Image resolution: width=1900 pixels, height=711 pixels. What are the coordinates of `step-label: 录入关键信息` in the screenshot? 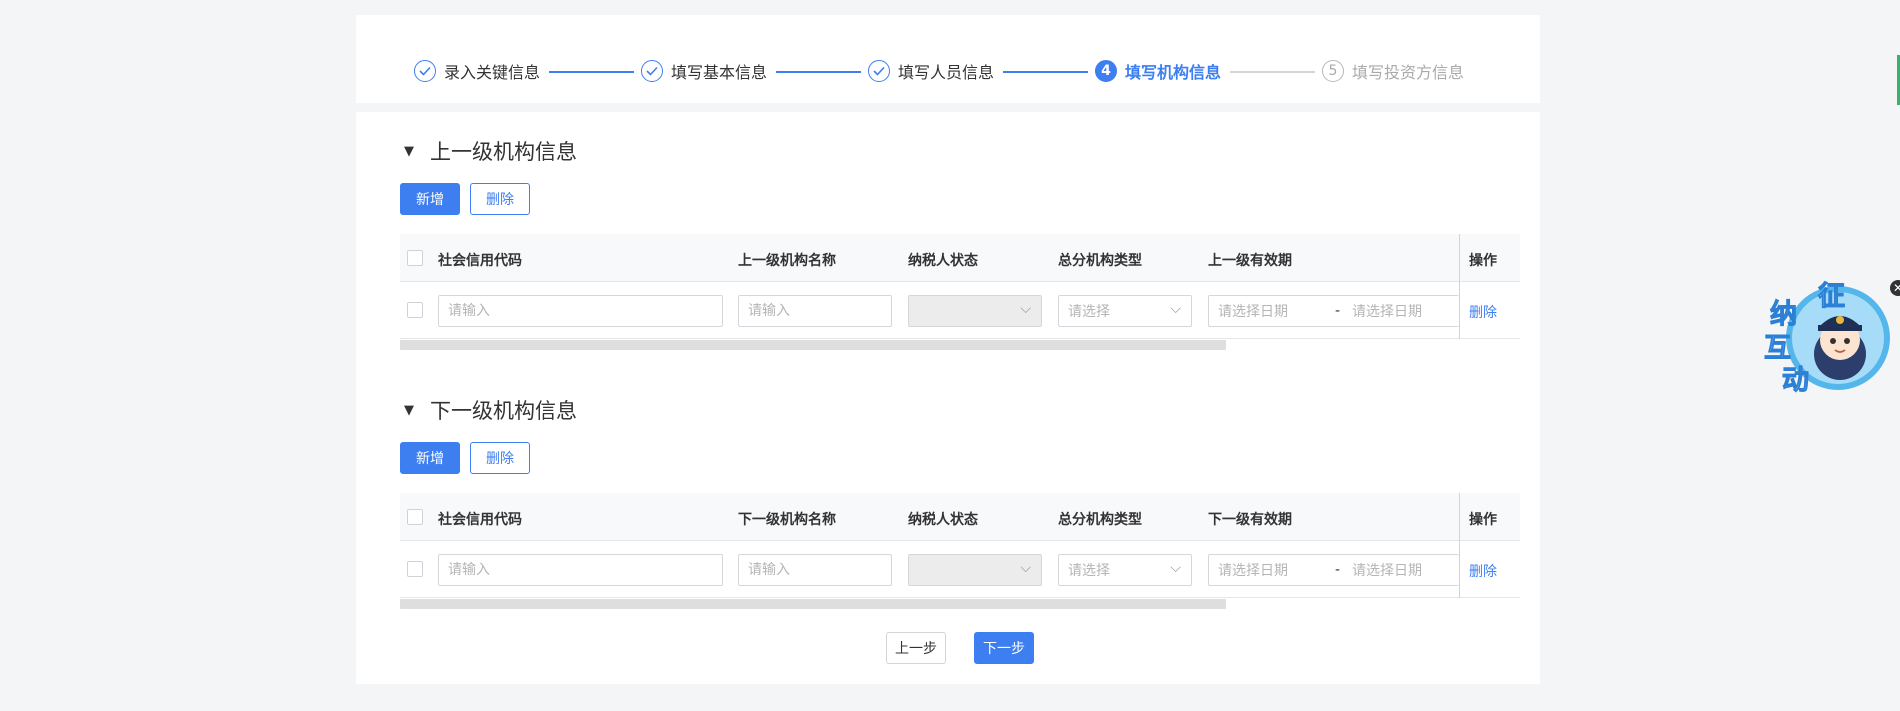 It's located at (492, 72).